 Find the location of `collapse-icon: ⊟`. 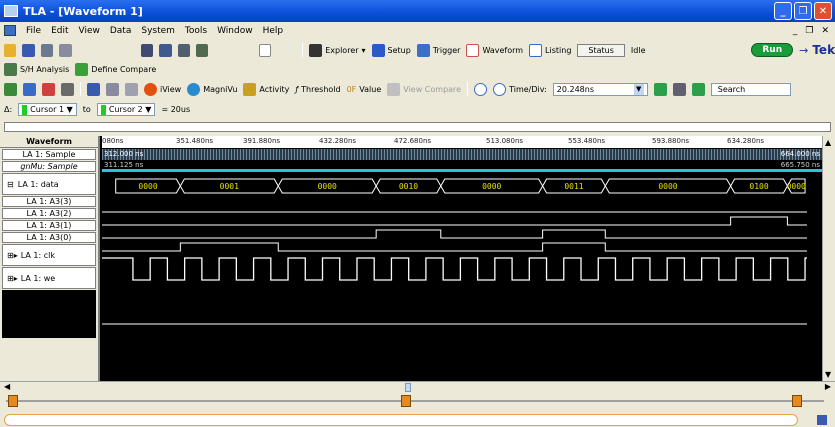

collapse-icon: ⊟ is located at coordinates (10, 184).